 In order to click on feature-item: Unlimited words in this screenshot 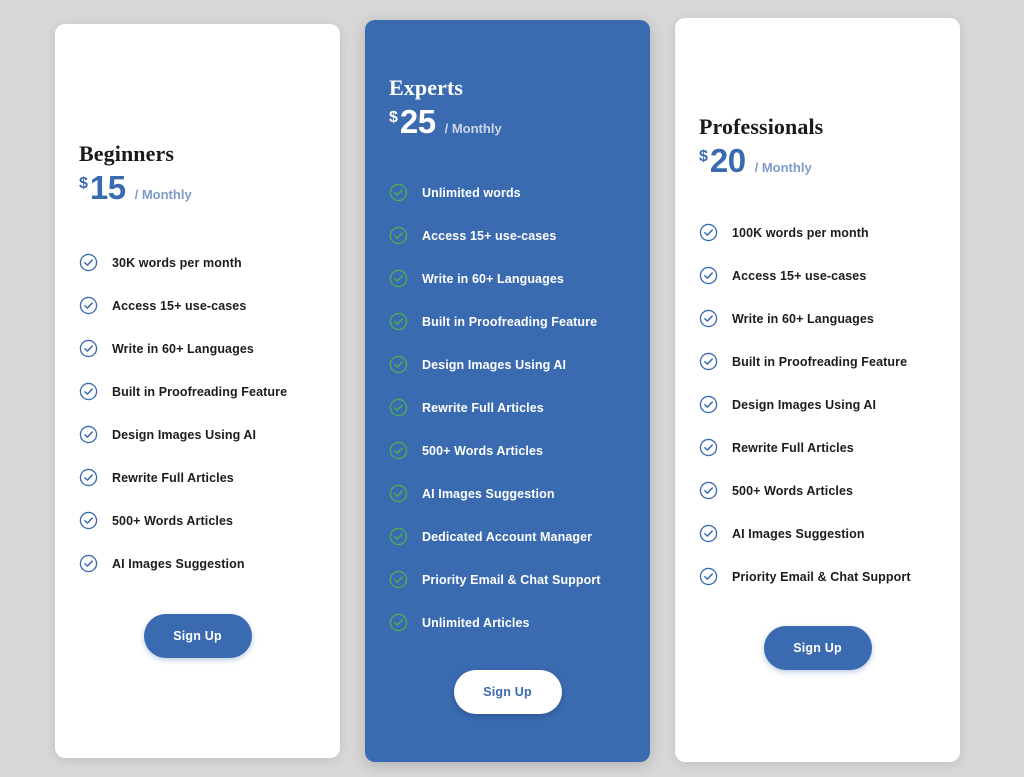, I will do `click(507, 192)`.